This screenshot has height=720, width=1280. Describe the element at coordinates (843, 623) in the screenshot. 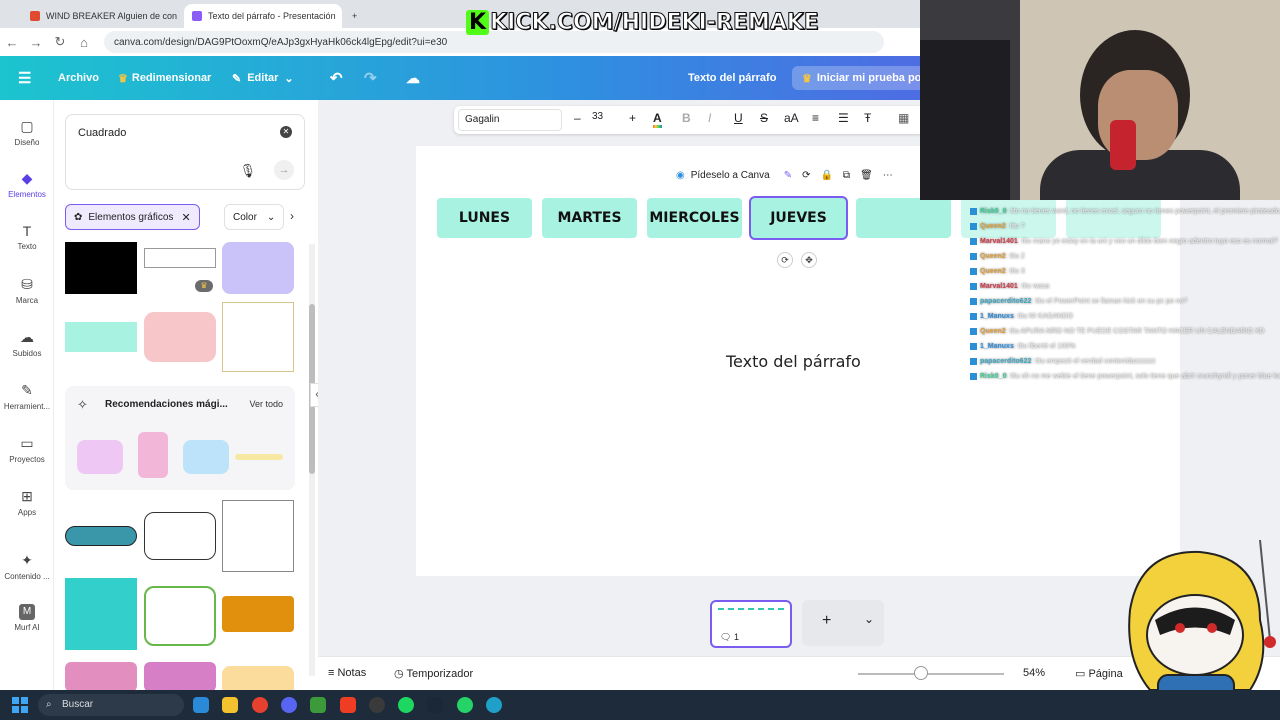

I see `add-page-button: + ⌄` at that location.